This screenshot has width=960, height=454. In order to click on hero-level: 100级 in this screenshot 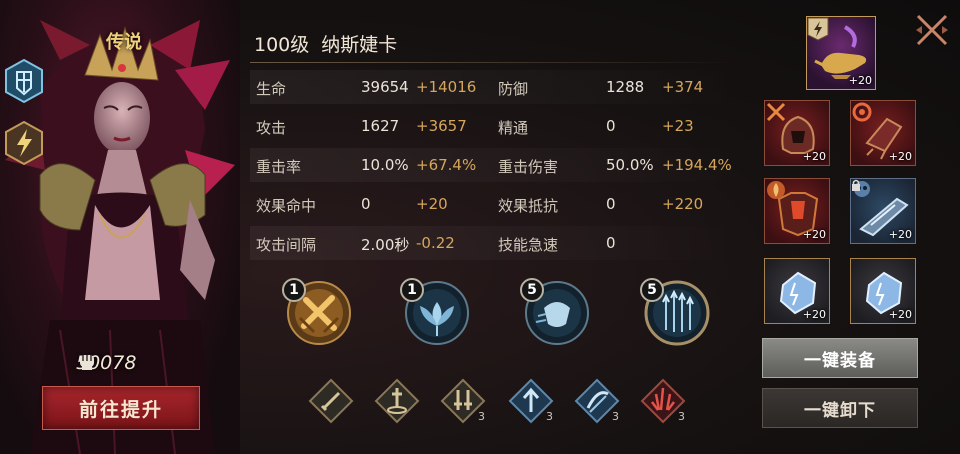, I will do `click(282, 45)`.